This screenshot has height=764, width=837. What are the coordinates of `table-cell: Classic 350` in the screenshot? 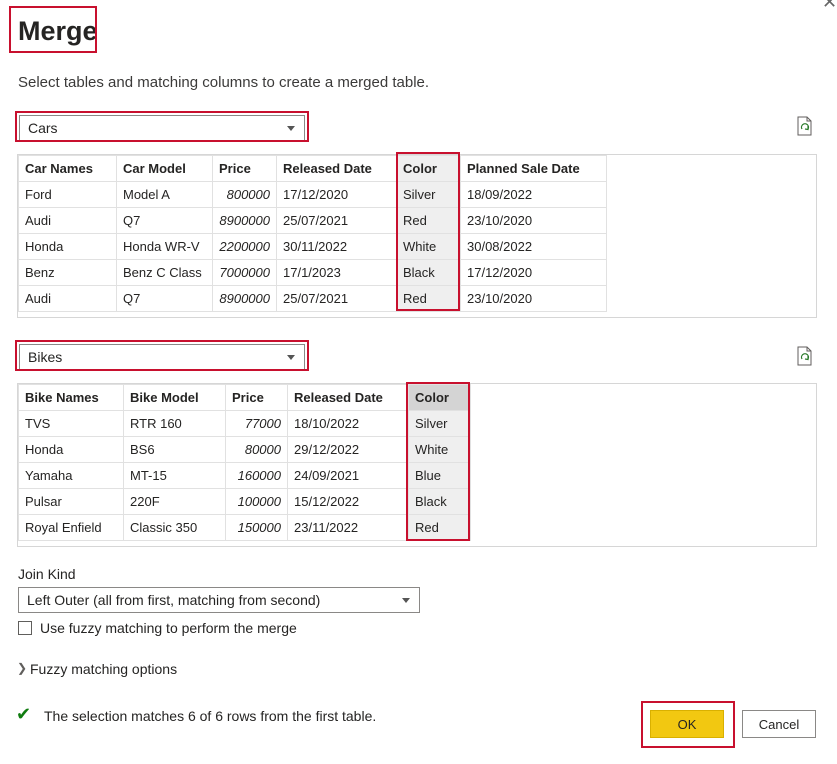 It's located at (174, 527).